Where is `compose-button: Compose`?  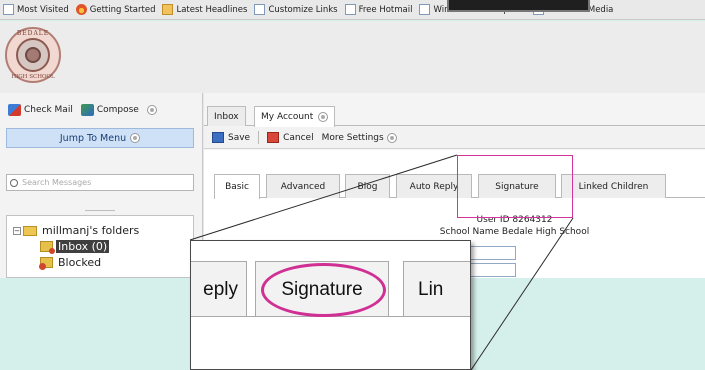 compose-button: Compose is located at coordinates (109, 110).